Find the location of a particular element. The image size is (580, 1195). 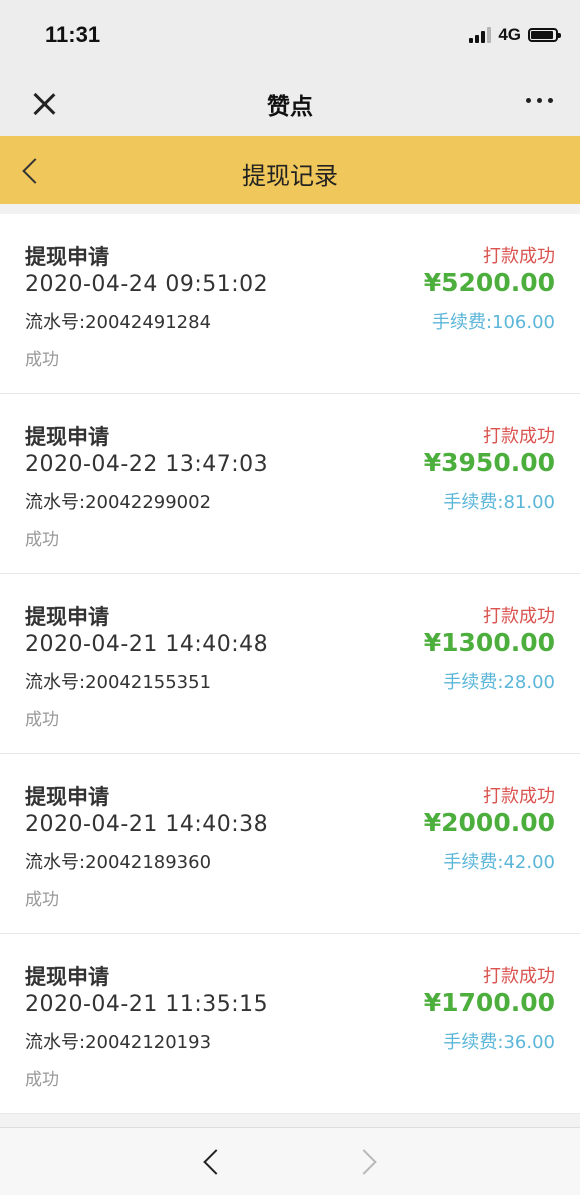

record-amount: ¥1300.00 is located at coordinates (489, 642).